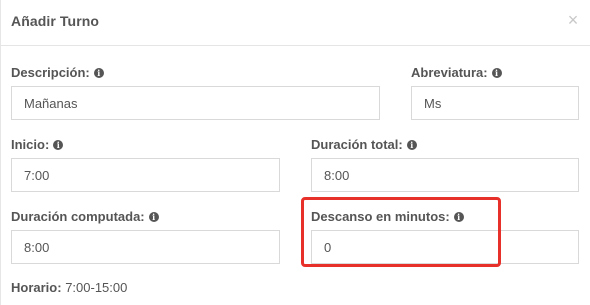 The image size is (590, 305). I want to click on inicio-label-text: Inicio:, so click(30, 144).